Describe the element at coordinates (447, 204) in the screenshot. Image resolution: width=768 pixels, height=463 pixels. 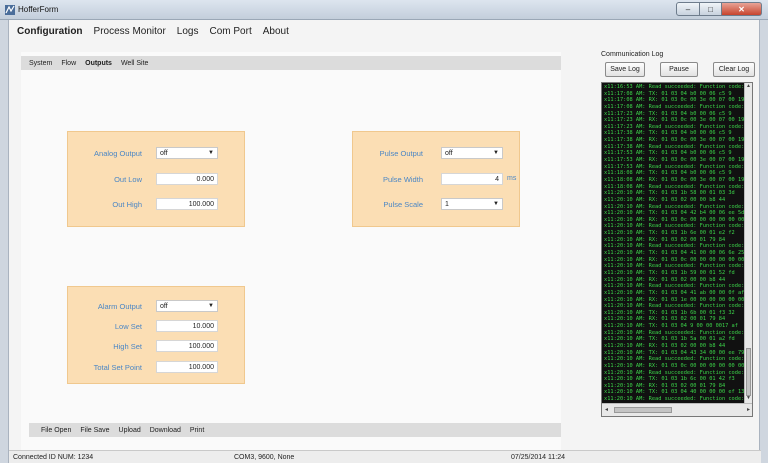
I see `pulse-scale-value: 1` at that location.